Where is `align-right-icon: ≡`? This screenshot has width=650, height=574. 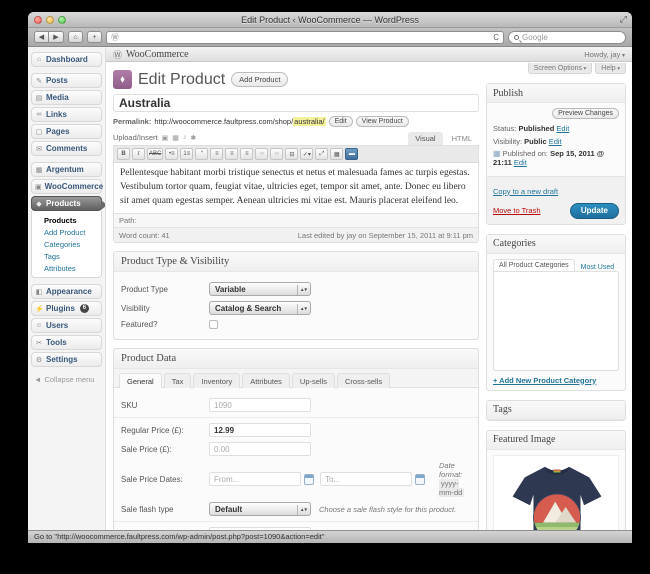
align-right-icon: ≡ is located at coordinates (247, 154).